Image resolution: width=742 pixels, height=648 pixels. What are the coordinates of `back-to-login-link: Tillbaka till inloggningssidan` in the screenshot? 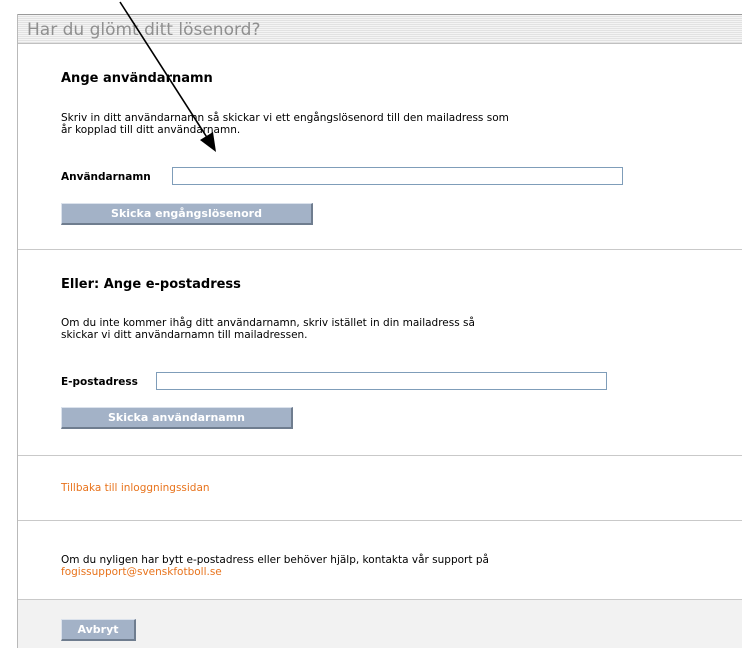 It's located at (135, 488).